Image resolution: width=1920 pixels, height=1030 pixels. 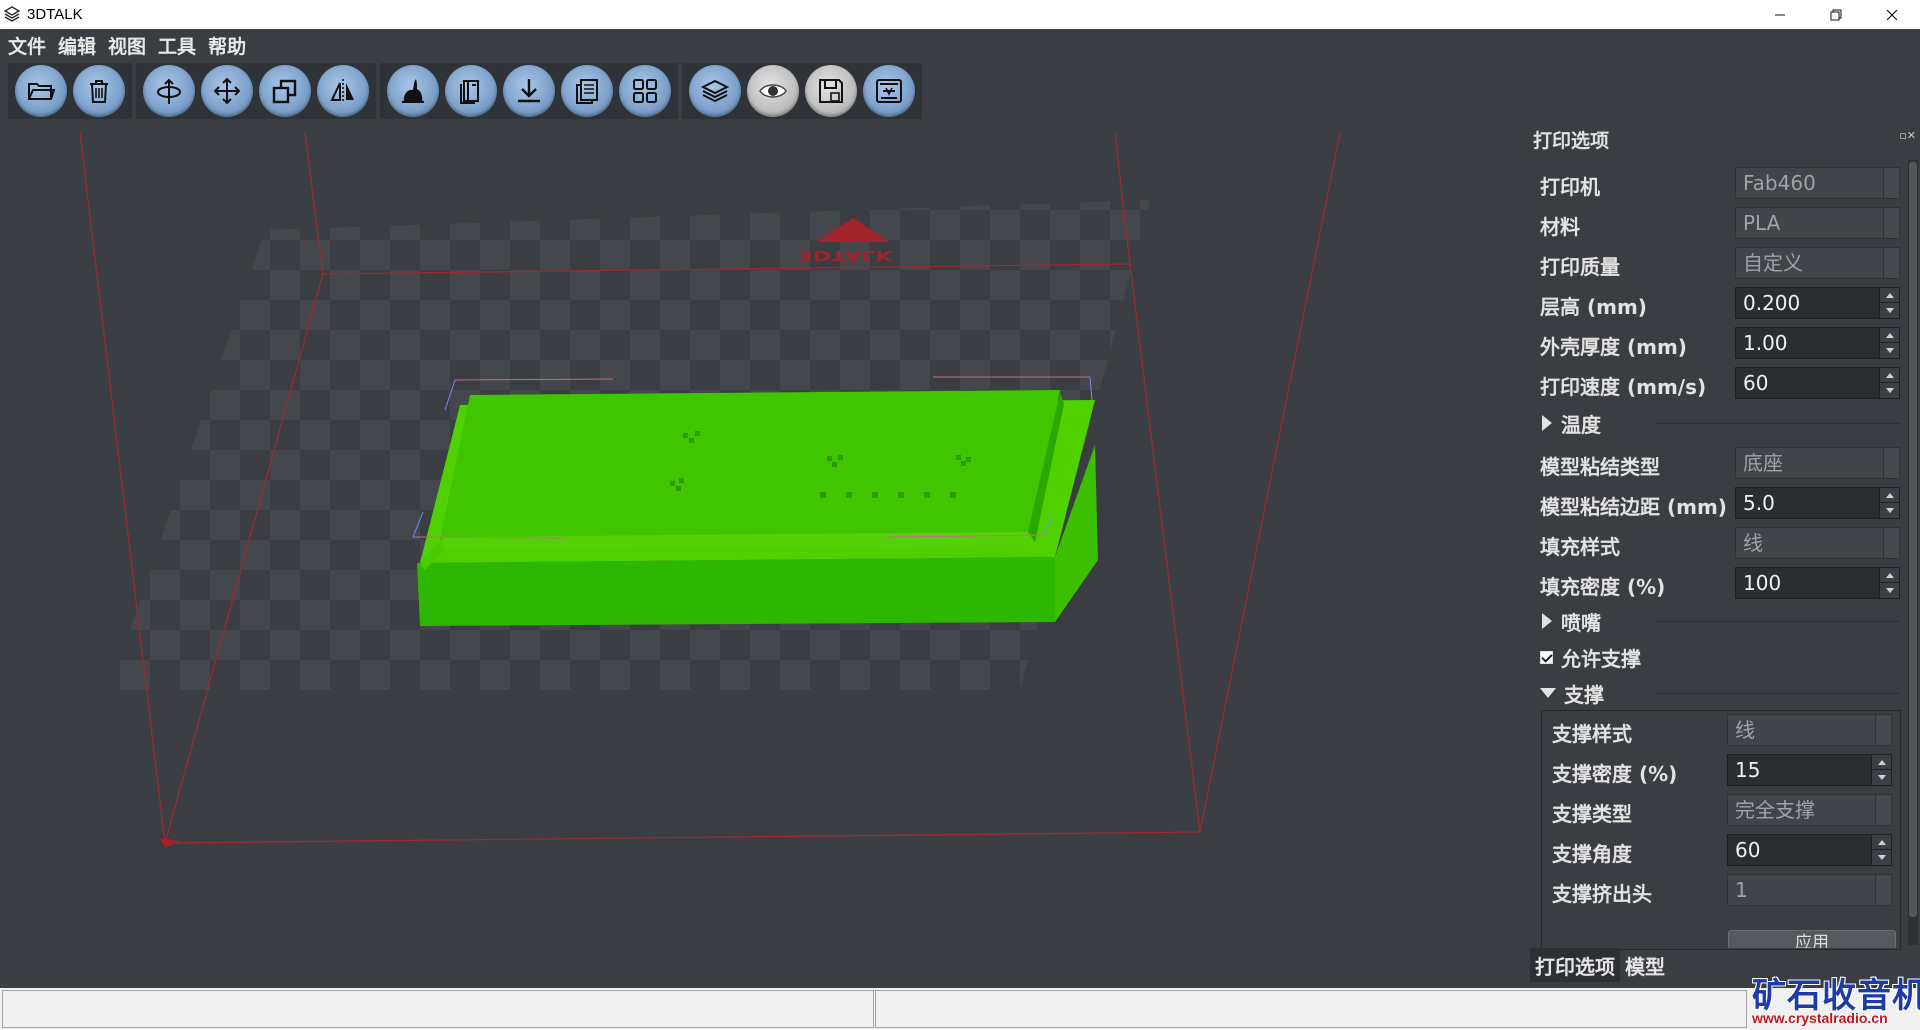 I want to click on adhesion-margin-value: 5.0, so click(x=1759, y=503).